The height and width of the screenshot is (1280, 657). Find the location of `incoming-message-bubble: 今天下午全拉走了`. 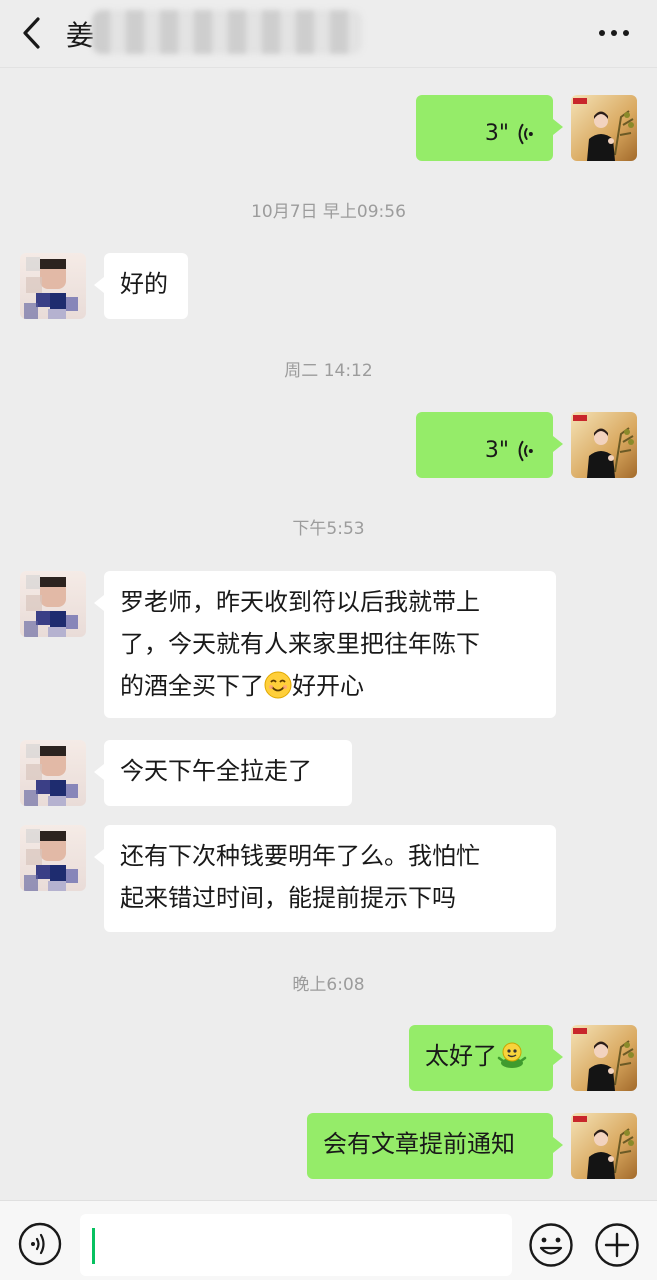

incoming-message-bubble: 今天下午全拉走了 is located at coordinates (223, 773).